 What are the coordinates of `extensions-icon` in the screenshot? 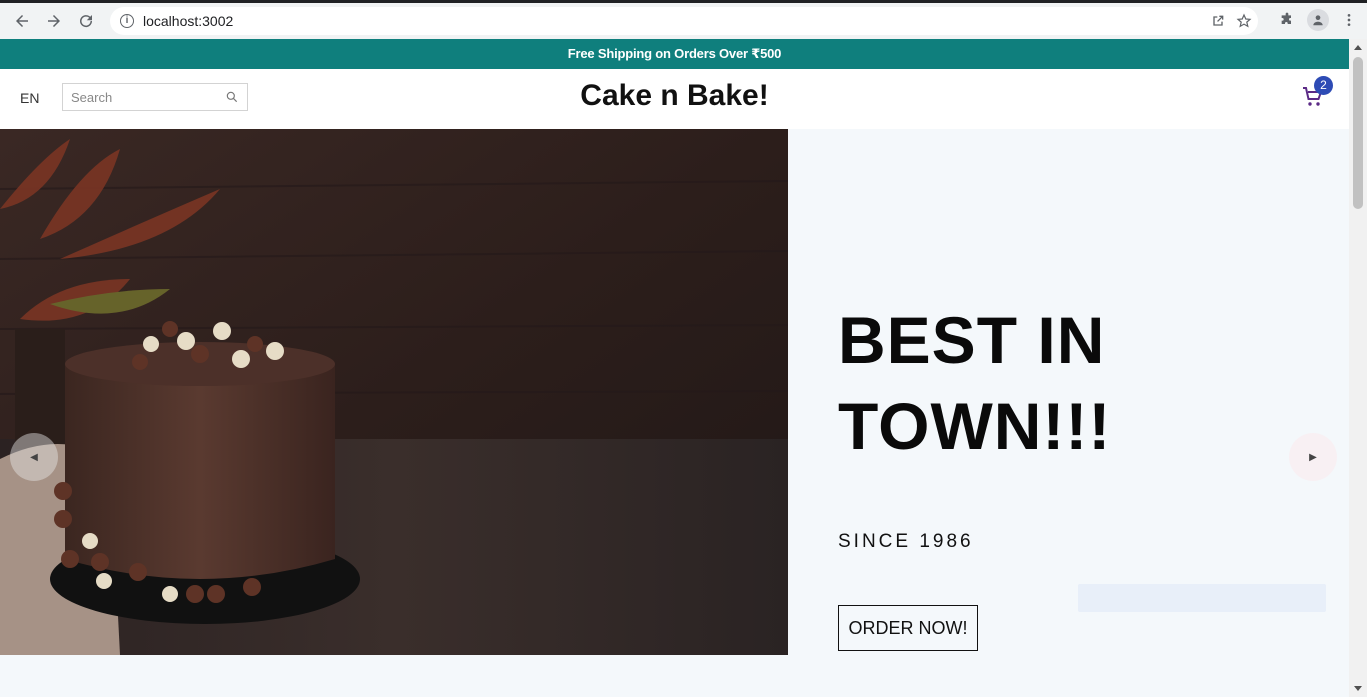 It's located at (1287, 20).